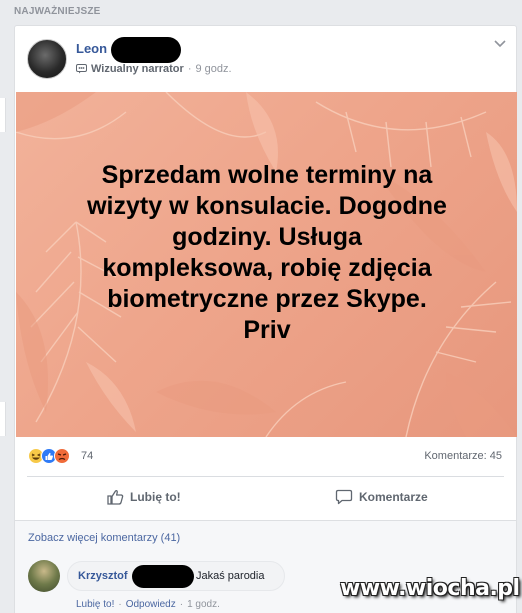  I want to click on comment-bubble: Krzysztof Jakaś parodia, so click(176, 576).